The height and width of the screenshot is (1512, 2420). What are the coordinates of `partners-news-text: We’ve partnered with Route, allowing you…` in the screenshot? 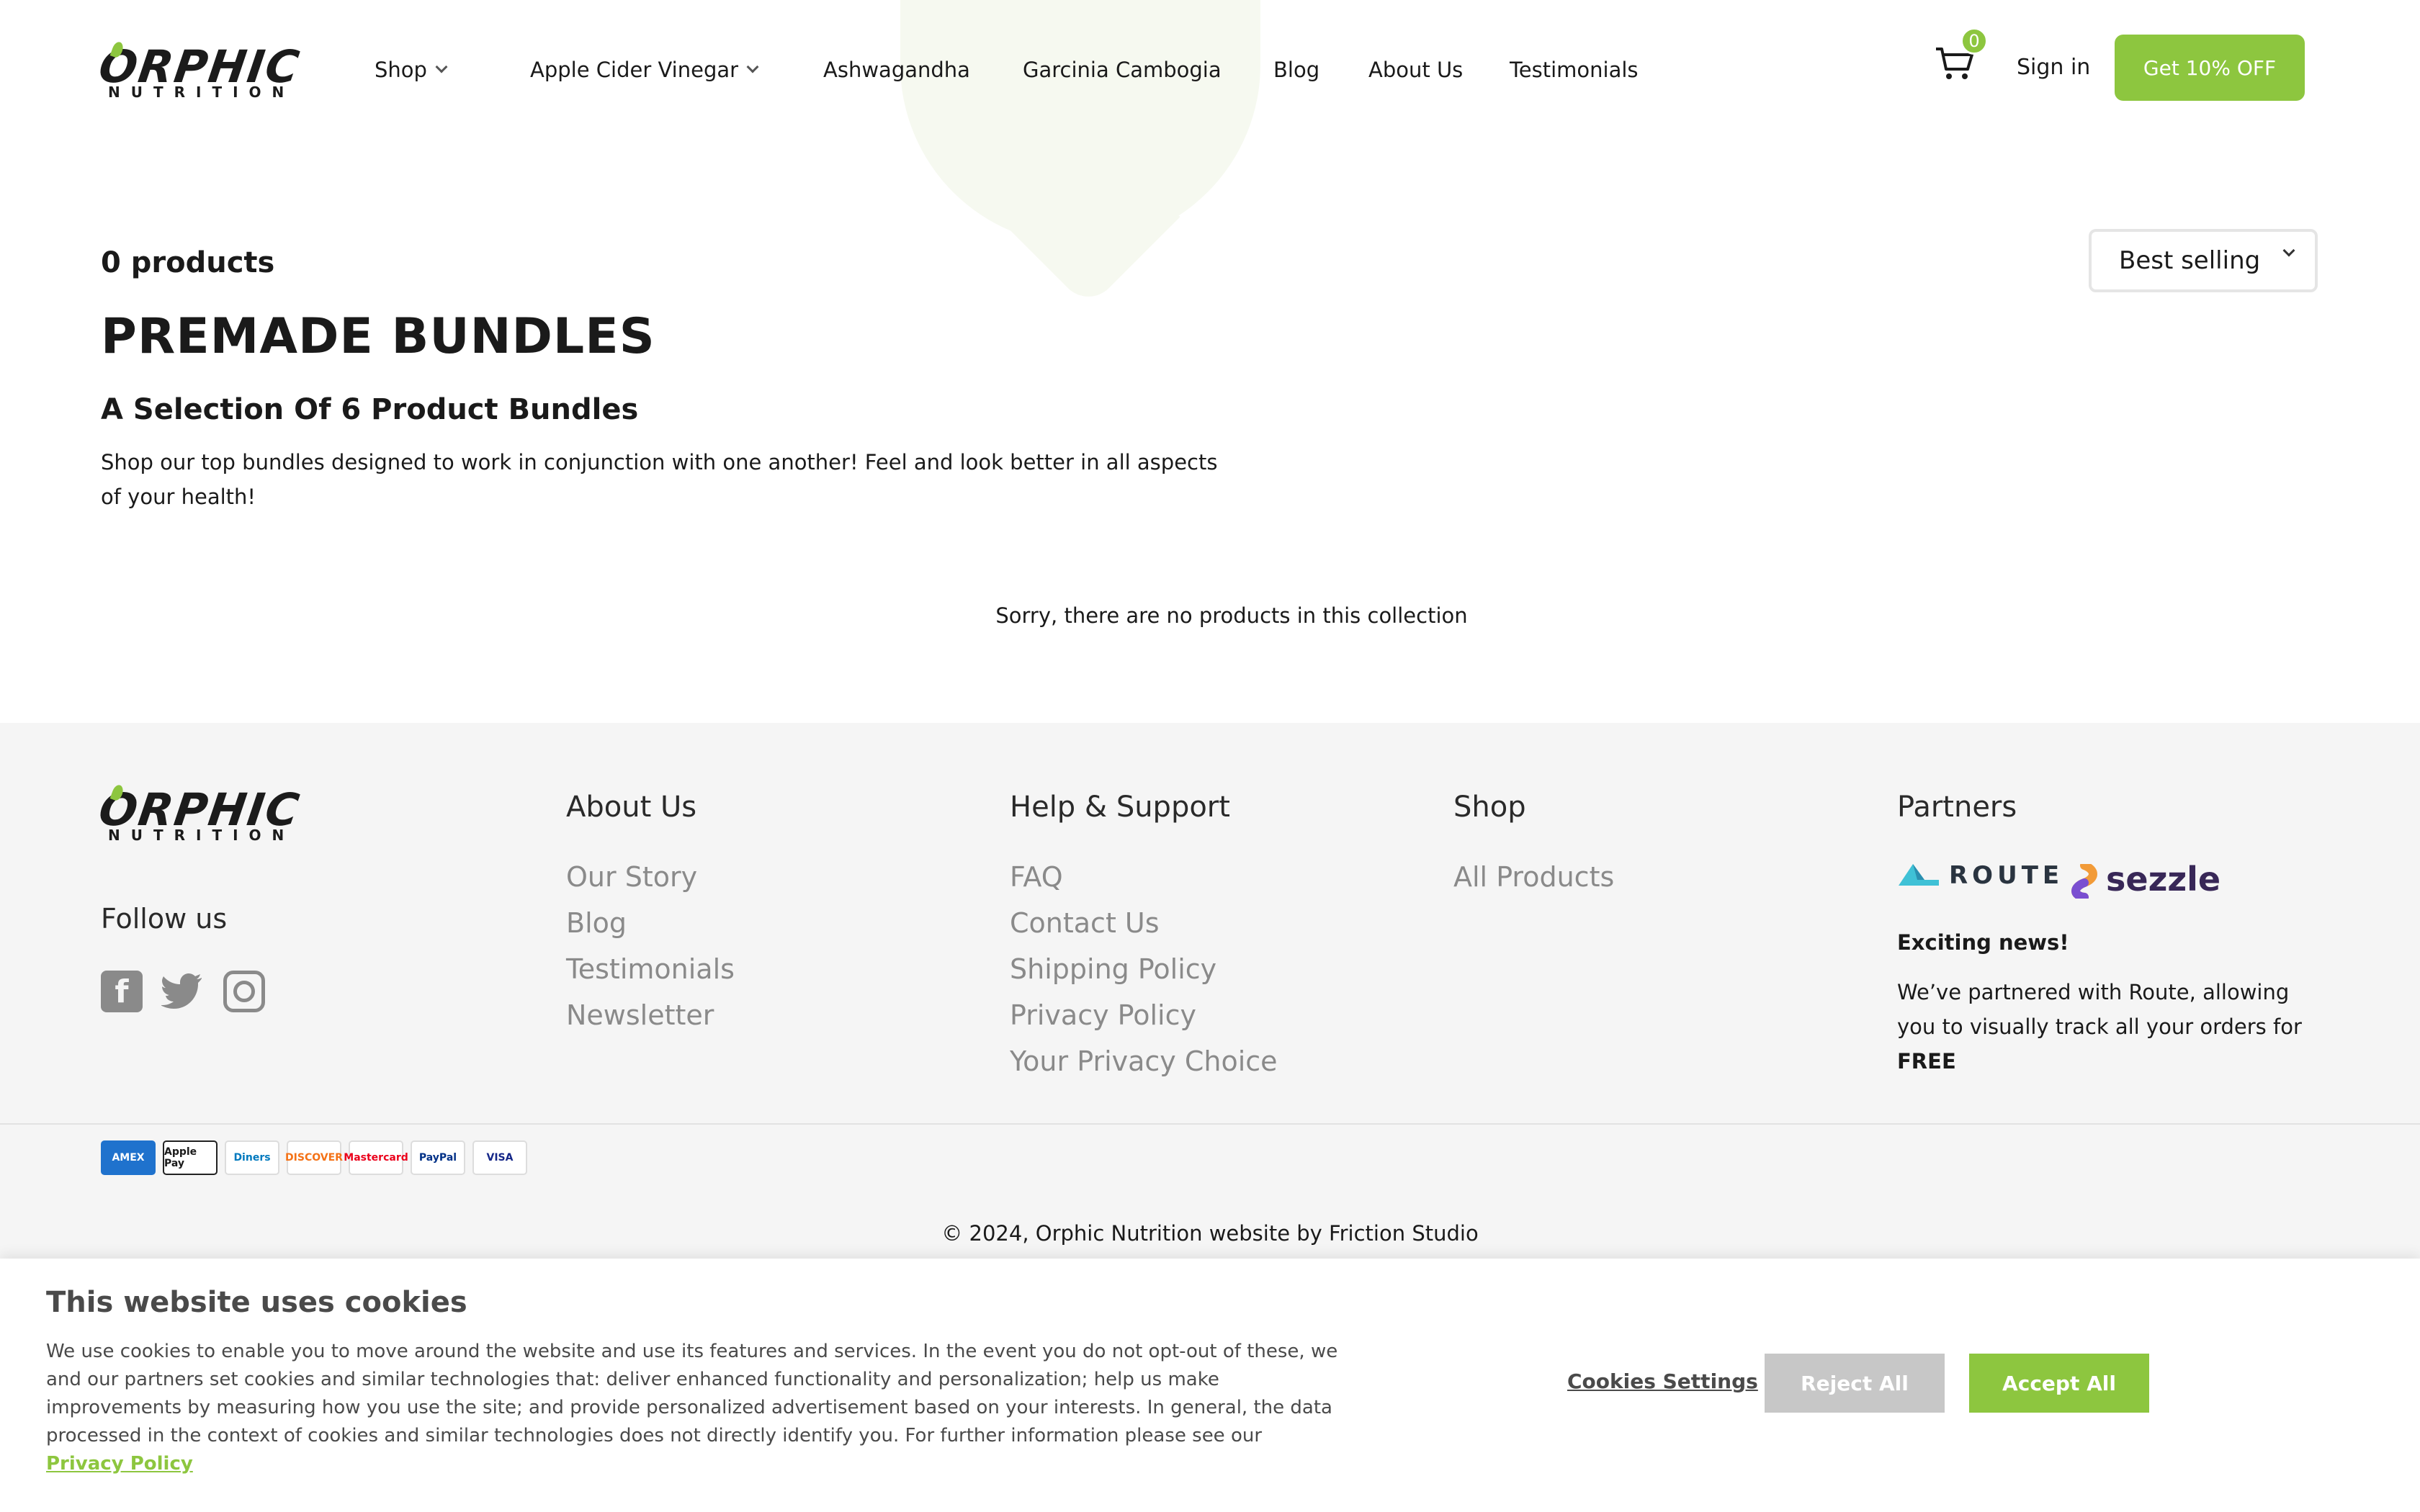 It's located at (2113, 1027).